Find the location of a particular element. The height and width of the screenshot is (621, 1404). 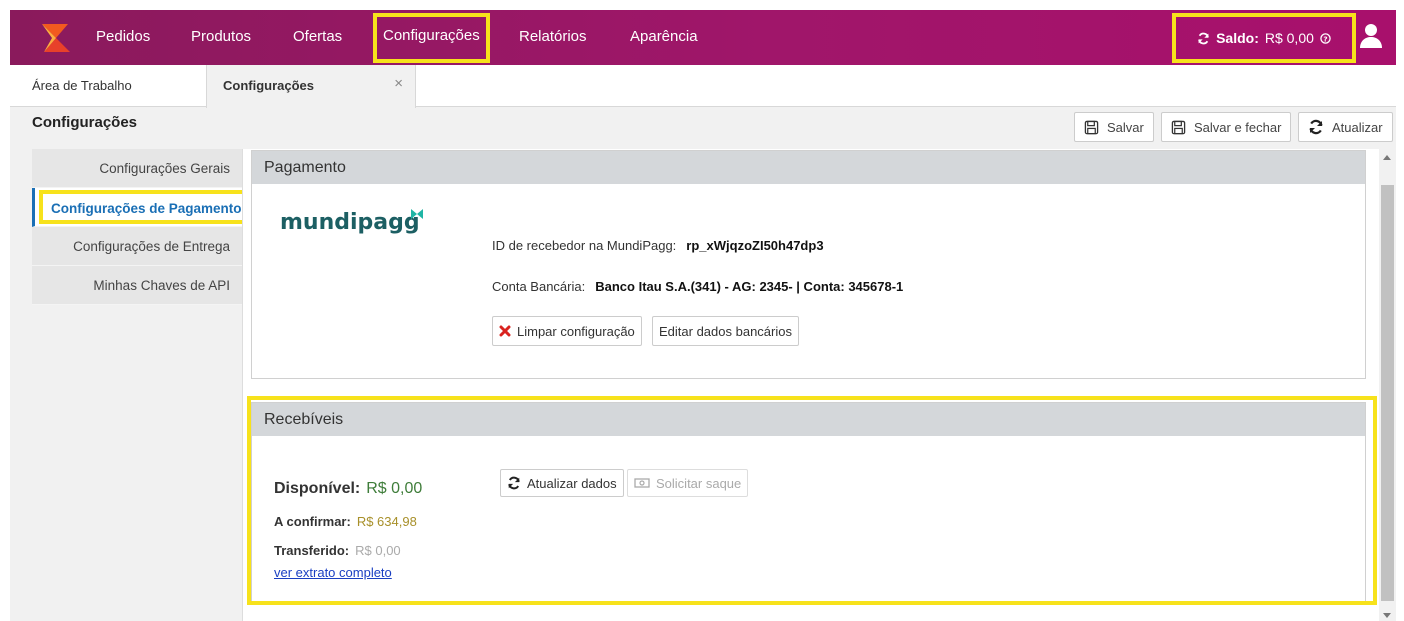

balance-value: R$ 0,00 is located at coordinates (1289, 38).